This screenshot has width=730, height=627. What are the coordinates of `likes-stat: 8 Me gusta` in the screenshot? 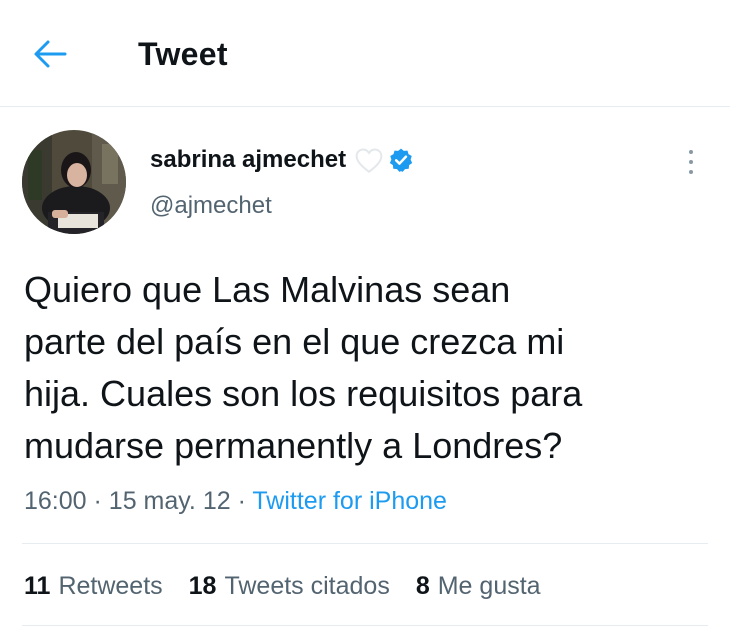 It's located at (478, 586).